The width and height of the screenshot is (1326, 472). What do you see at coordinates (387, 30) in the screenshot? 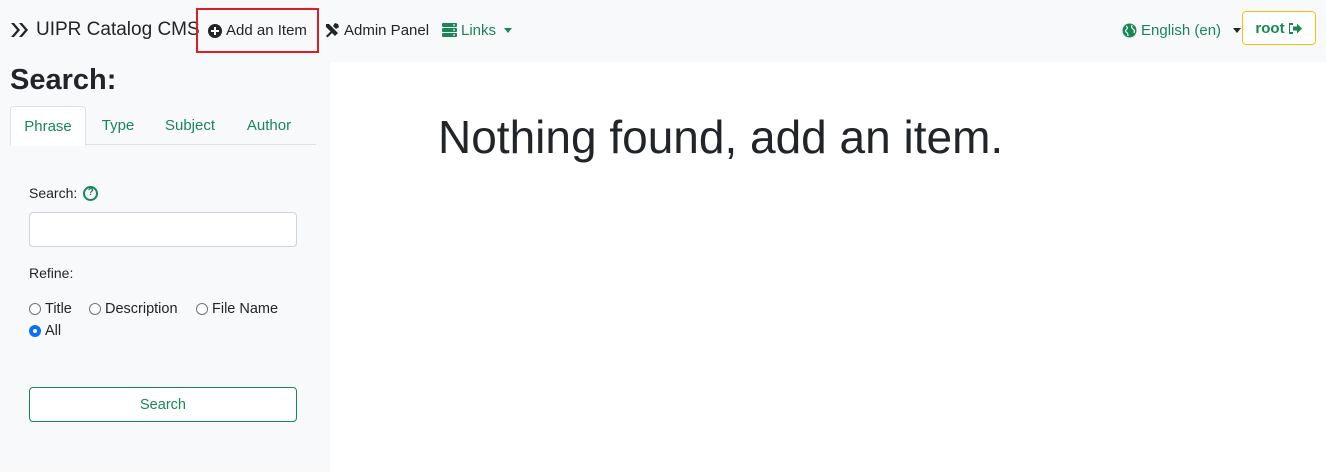
I see `admin-panel-label: Admin Panel` at bounding box center [387, 30].